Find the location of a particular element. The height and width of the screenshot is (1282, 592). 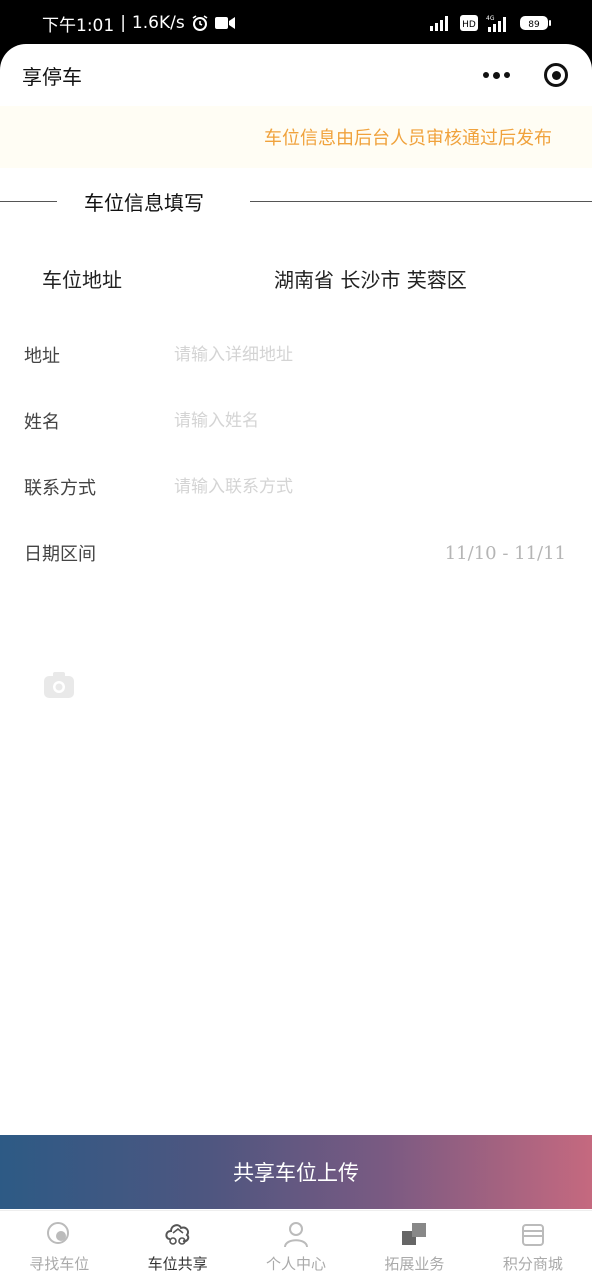

share-parking-icon is located at coordinates (176, 1234).